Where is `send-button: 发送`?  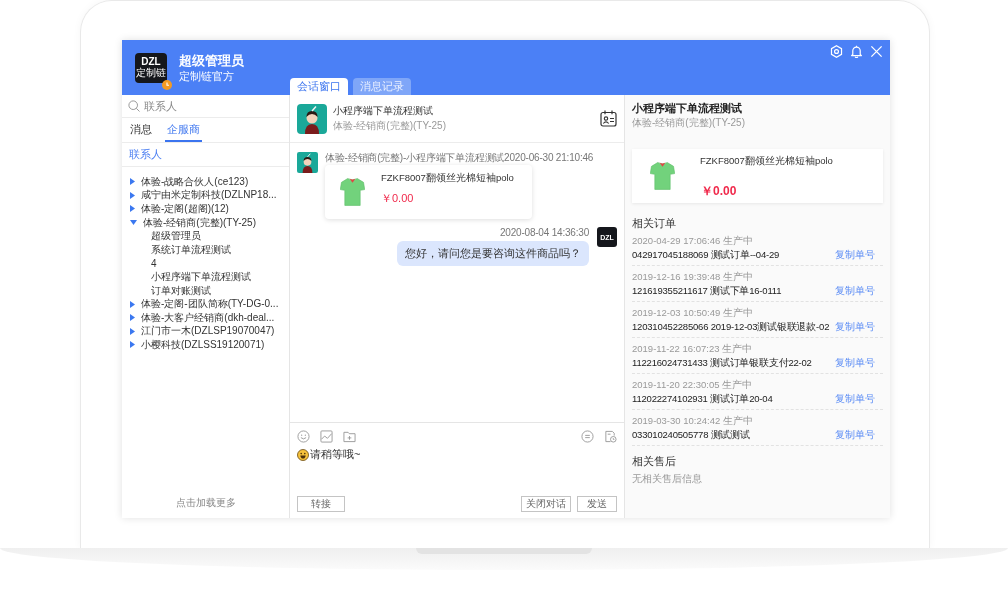 send-button: 发送 is located at coordinates (597, 504).